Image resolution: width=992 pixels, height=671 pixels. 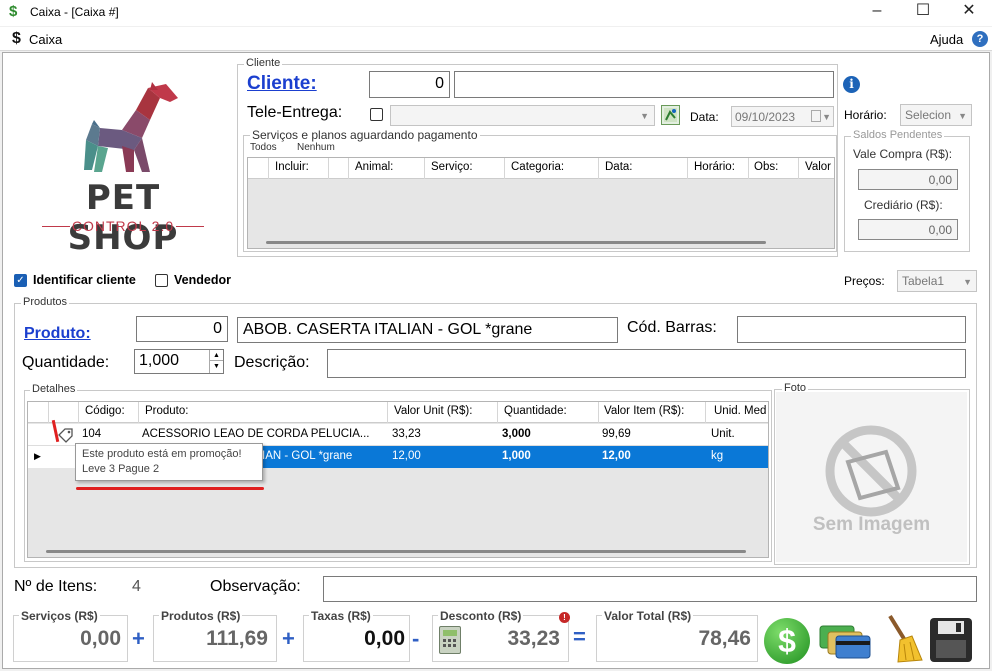 I want to click on filter-todos: Todos, so click(x=263, y=147).